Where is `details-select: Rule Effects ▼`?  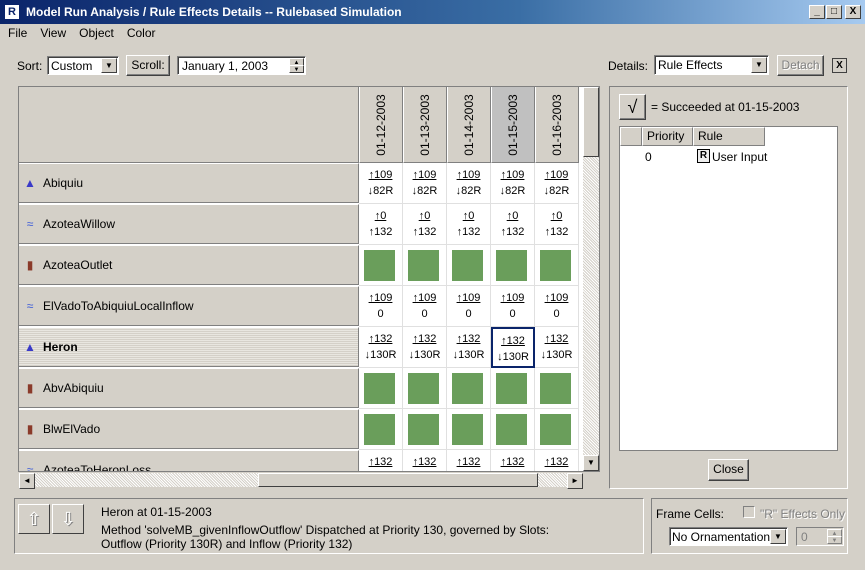
details-select: Rule Effects ▼ is located at coordinates (711, 65).